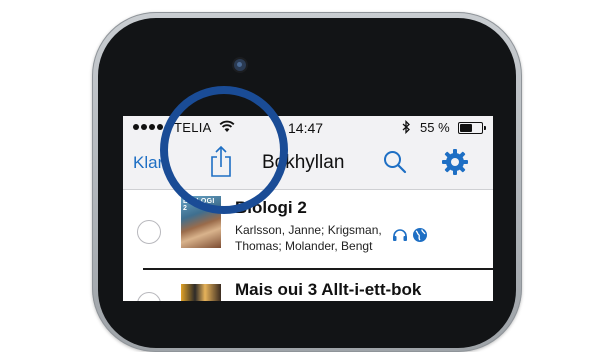 The width and height of the screenshot is (590, 352). Describe the element at coordinates (455, 162) in the screenshot. I see `gear-icon` at that location.